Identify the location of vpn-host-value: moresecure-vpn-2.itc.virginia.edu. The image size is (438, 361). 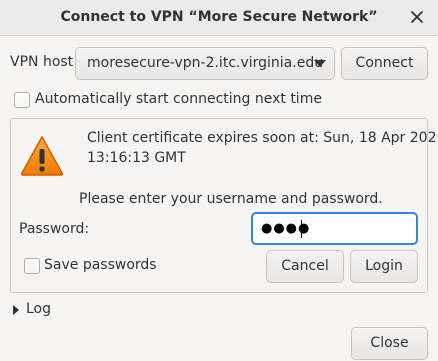
(205, 63).